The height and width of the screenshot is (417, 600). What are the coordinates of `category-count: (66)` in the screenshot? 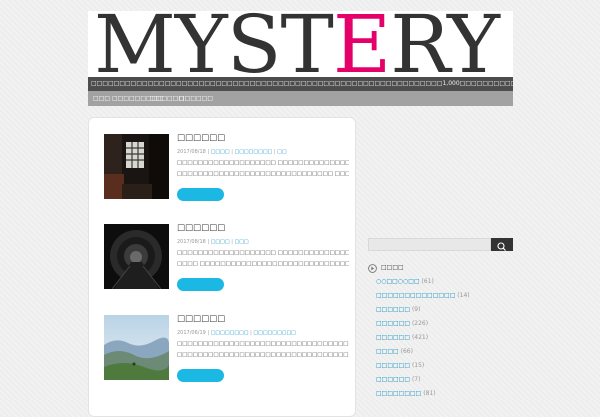 It's located at (406, 351).